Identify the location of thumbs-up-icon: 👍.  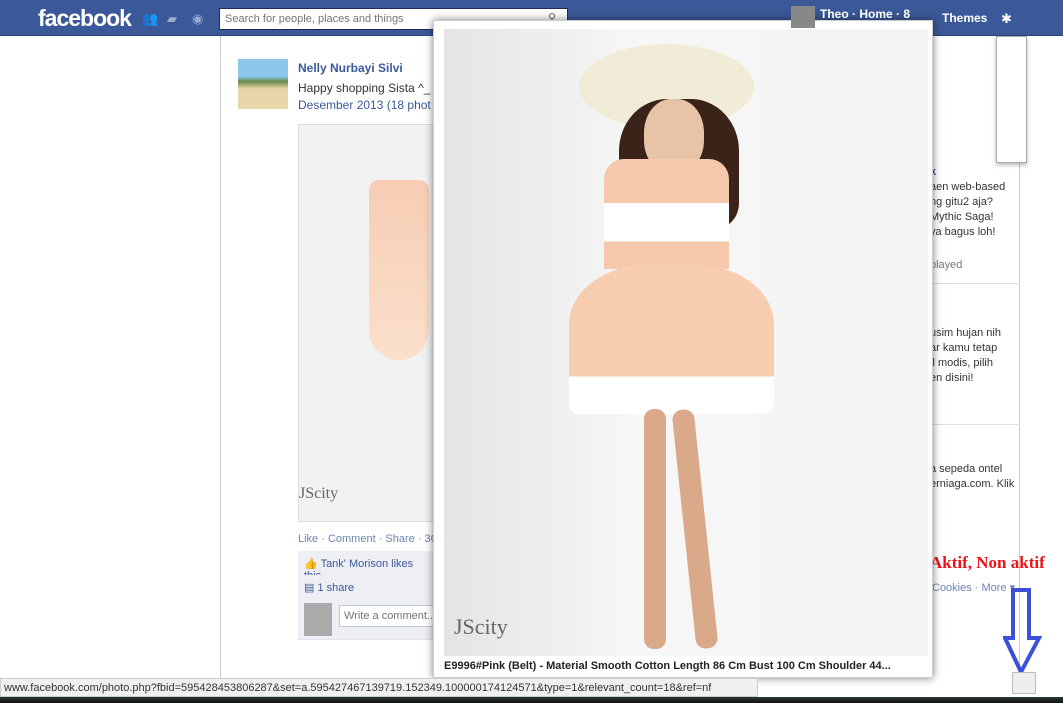
(311, 564).